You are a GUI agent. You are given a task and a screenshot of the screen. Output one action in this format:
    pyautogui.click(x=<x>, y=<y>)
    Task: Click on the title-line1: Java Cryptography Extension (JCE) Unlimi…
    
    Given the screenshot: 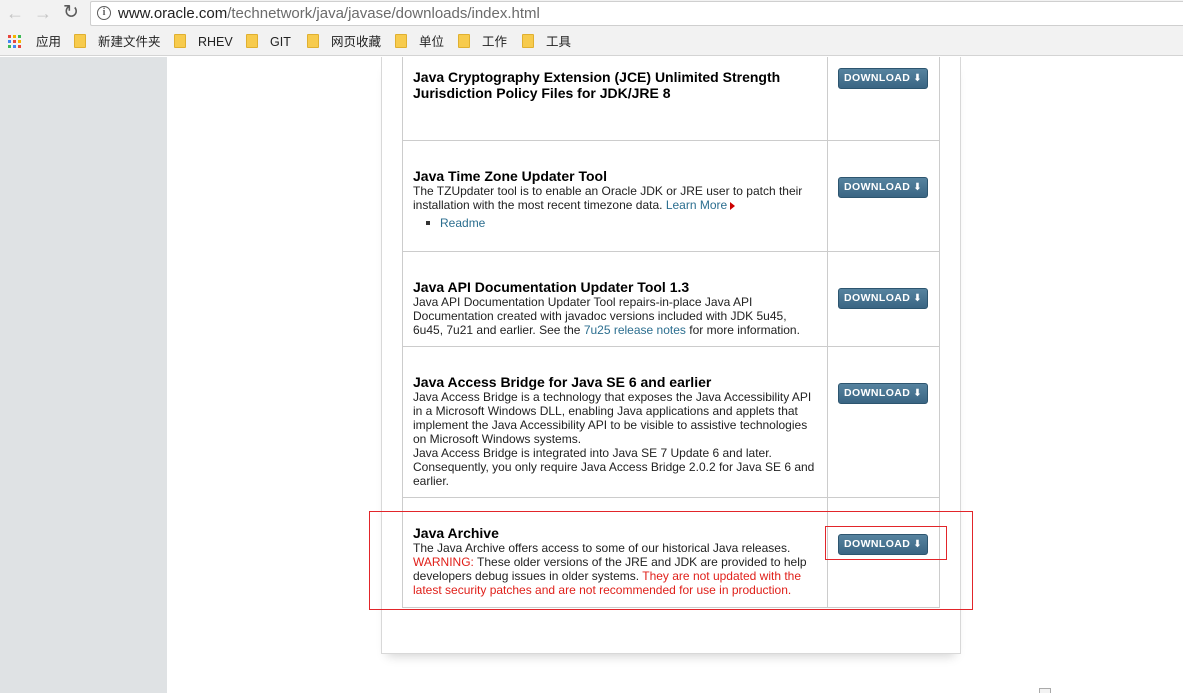 What is the action you would take?
    pyautogui.click(x=597, y=77)
    